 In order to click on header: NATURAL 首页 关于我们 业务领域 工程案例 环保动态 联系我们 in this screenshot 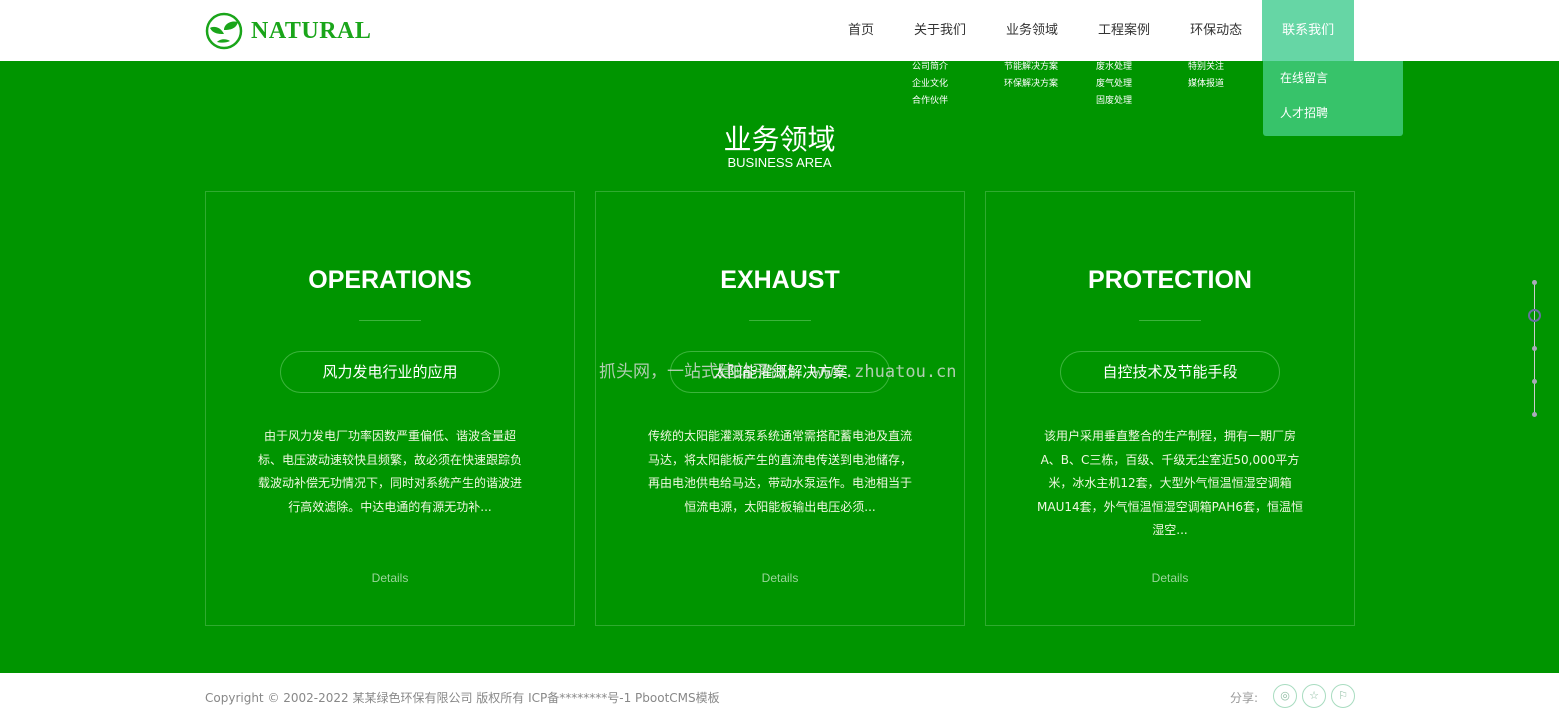, I will do `click(779, 30)`.